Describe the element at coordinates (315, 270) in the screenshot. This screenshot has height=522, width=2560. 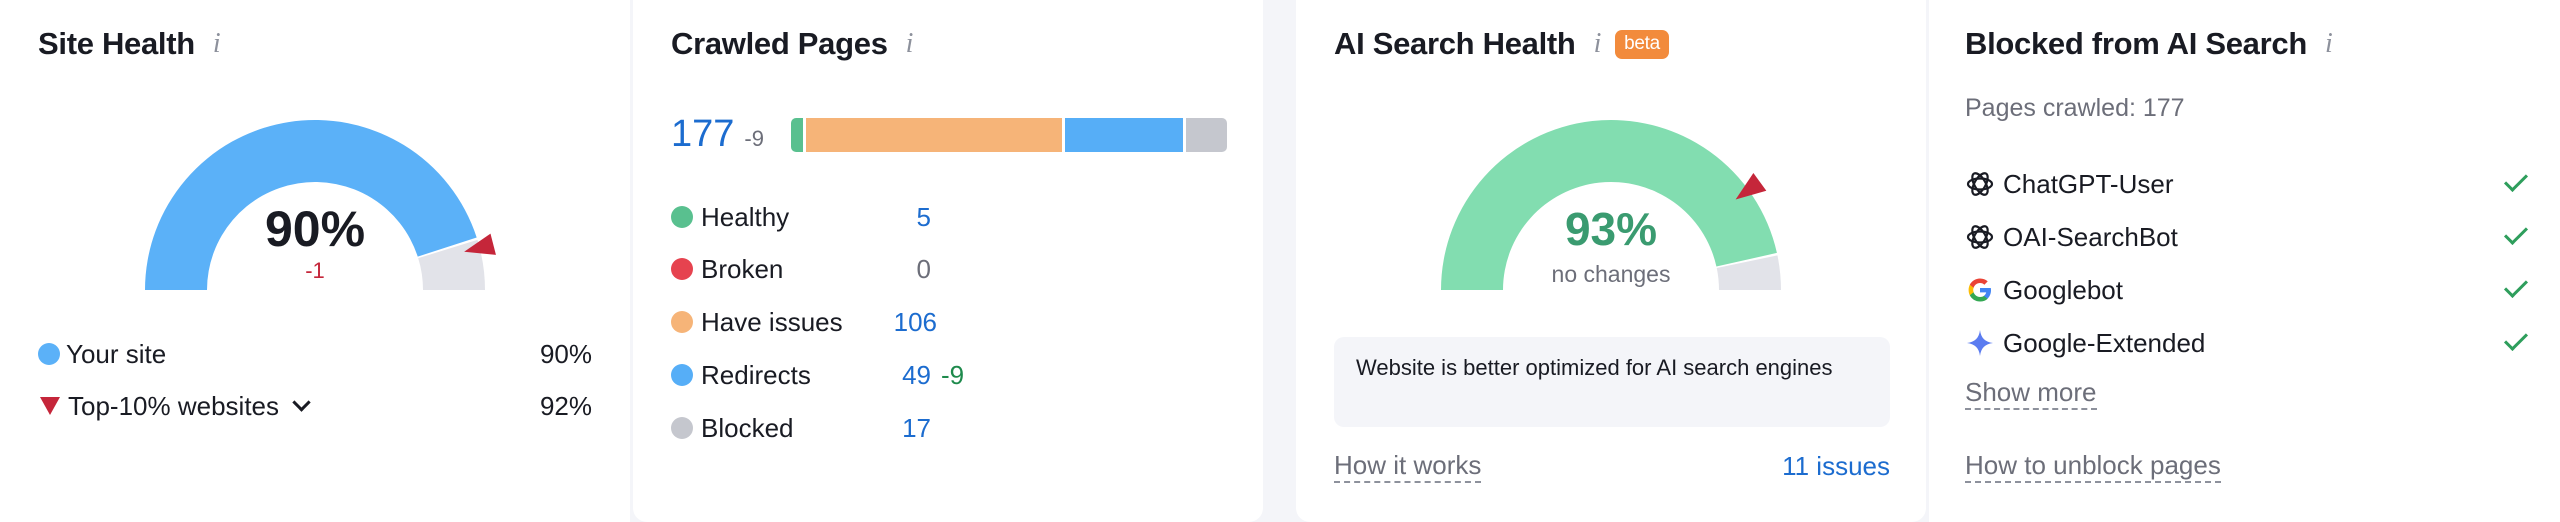
I see `site-health-change: -1` at that location.